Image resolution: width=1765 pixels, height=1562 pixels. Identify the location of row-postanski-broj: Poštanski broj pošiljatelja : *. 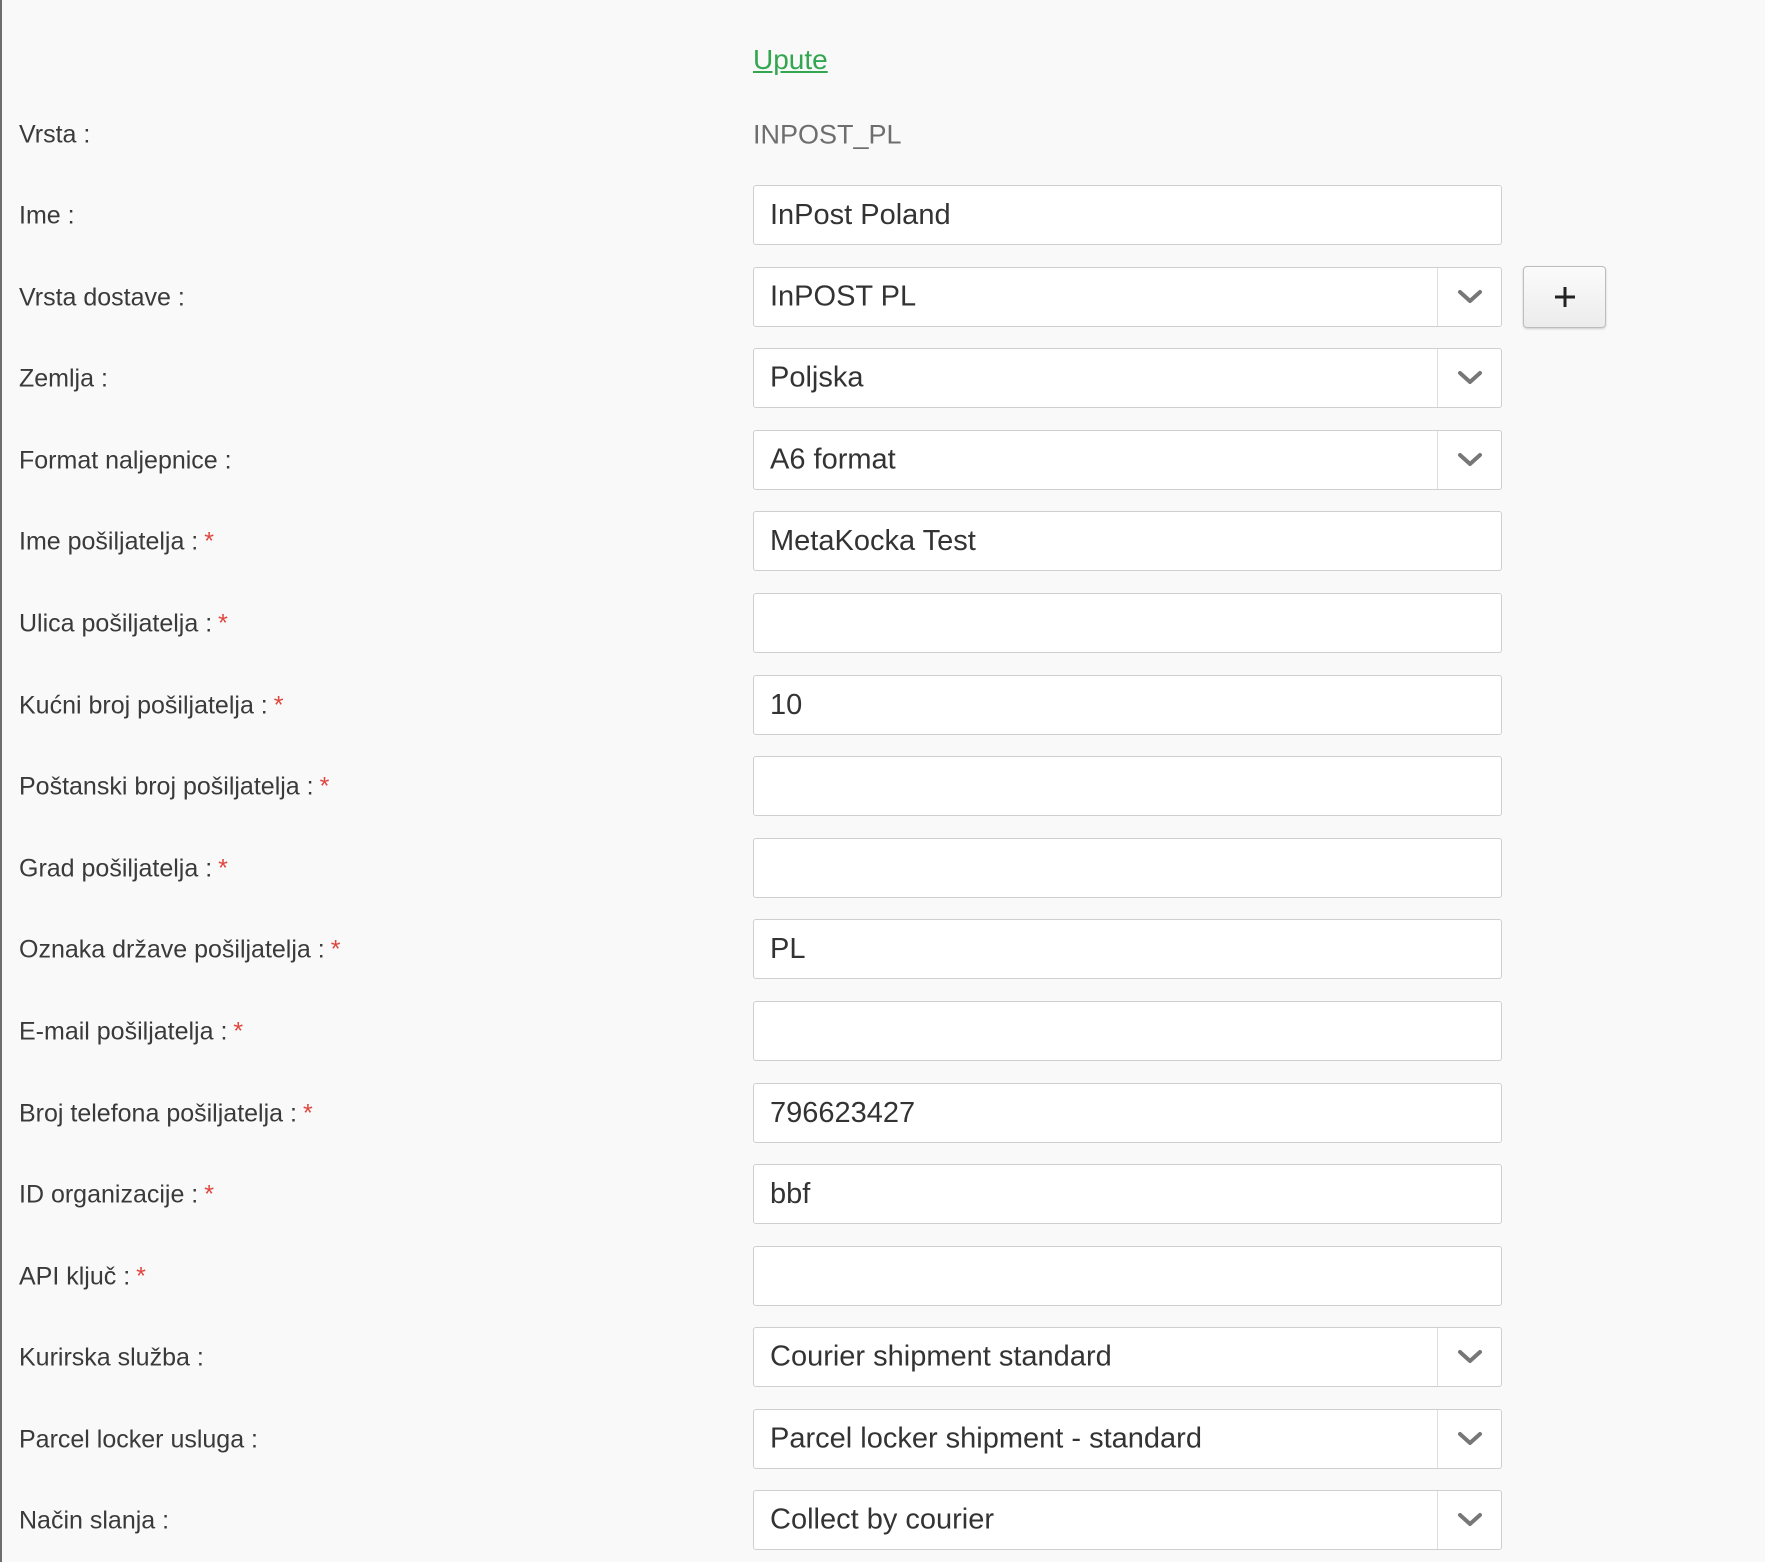
(882, 787).